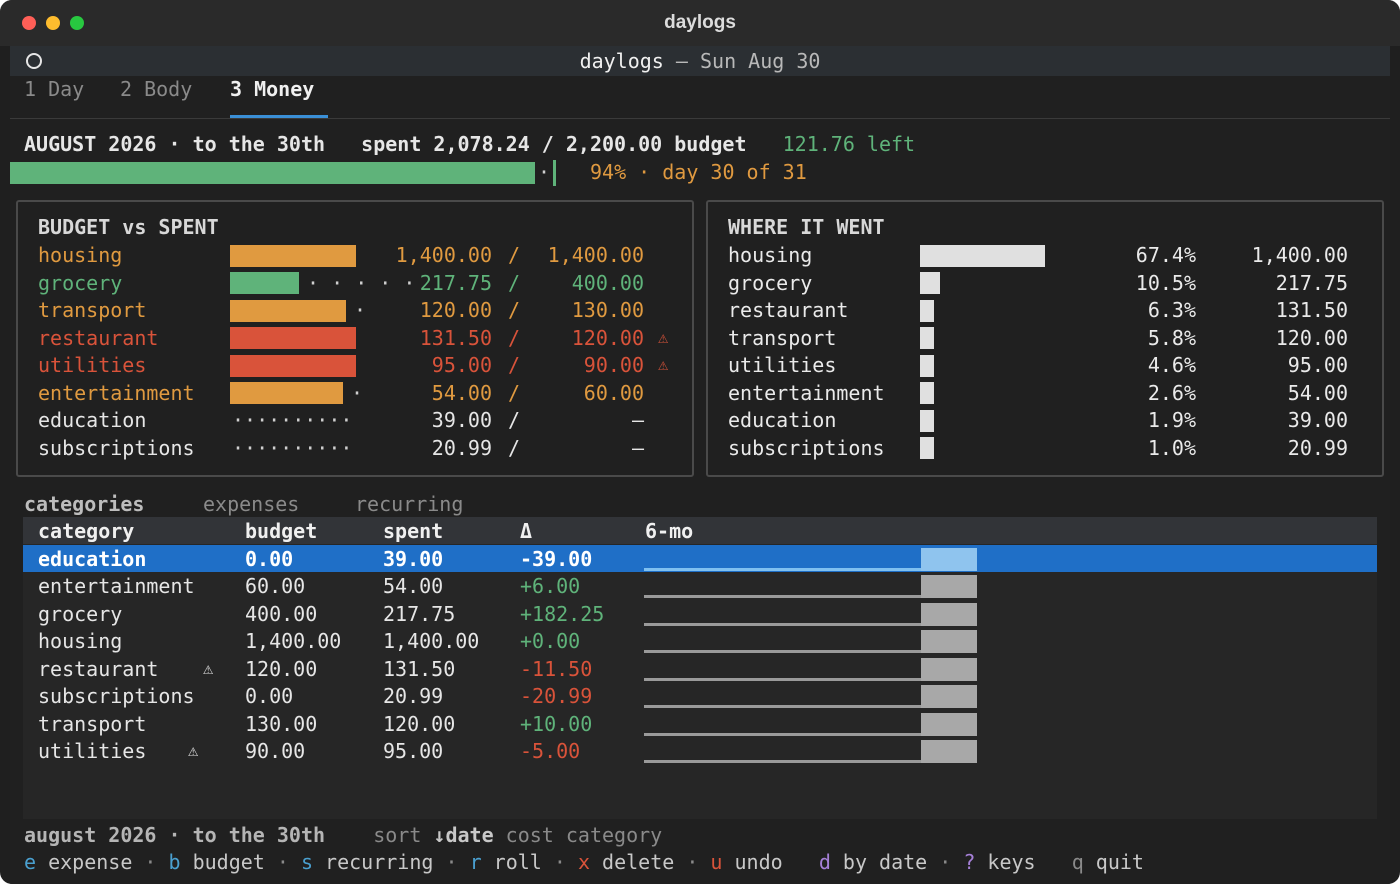  What do you see at coordinates (457, 835) in the screenshot?
I see `sort-option-date: ↓date` at bounding box center [457, 835].